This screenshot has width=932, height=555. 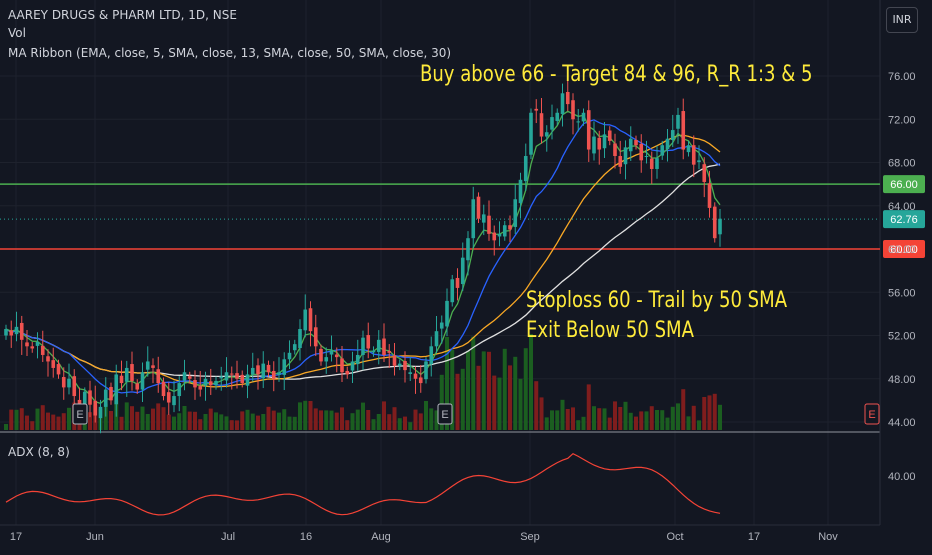 I want to click on volume-legend: Vol, so click(x=17, y=33).